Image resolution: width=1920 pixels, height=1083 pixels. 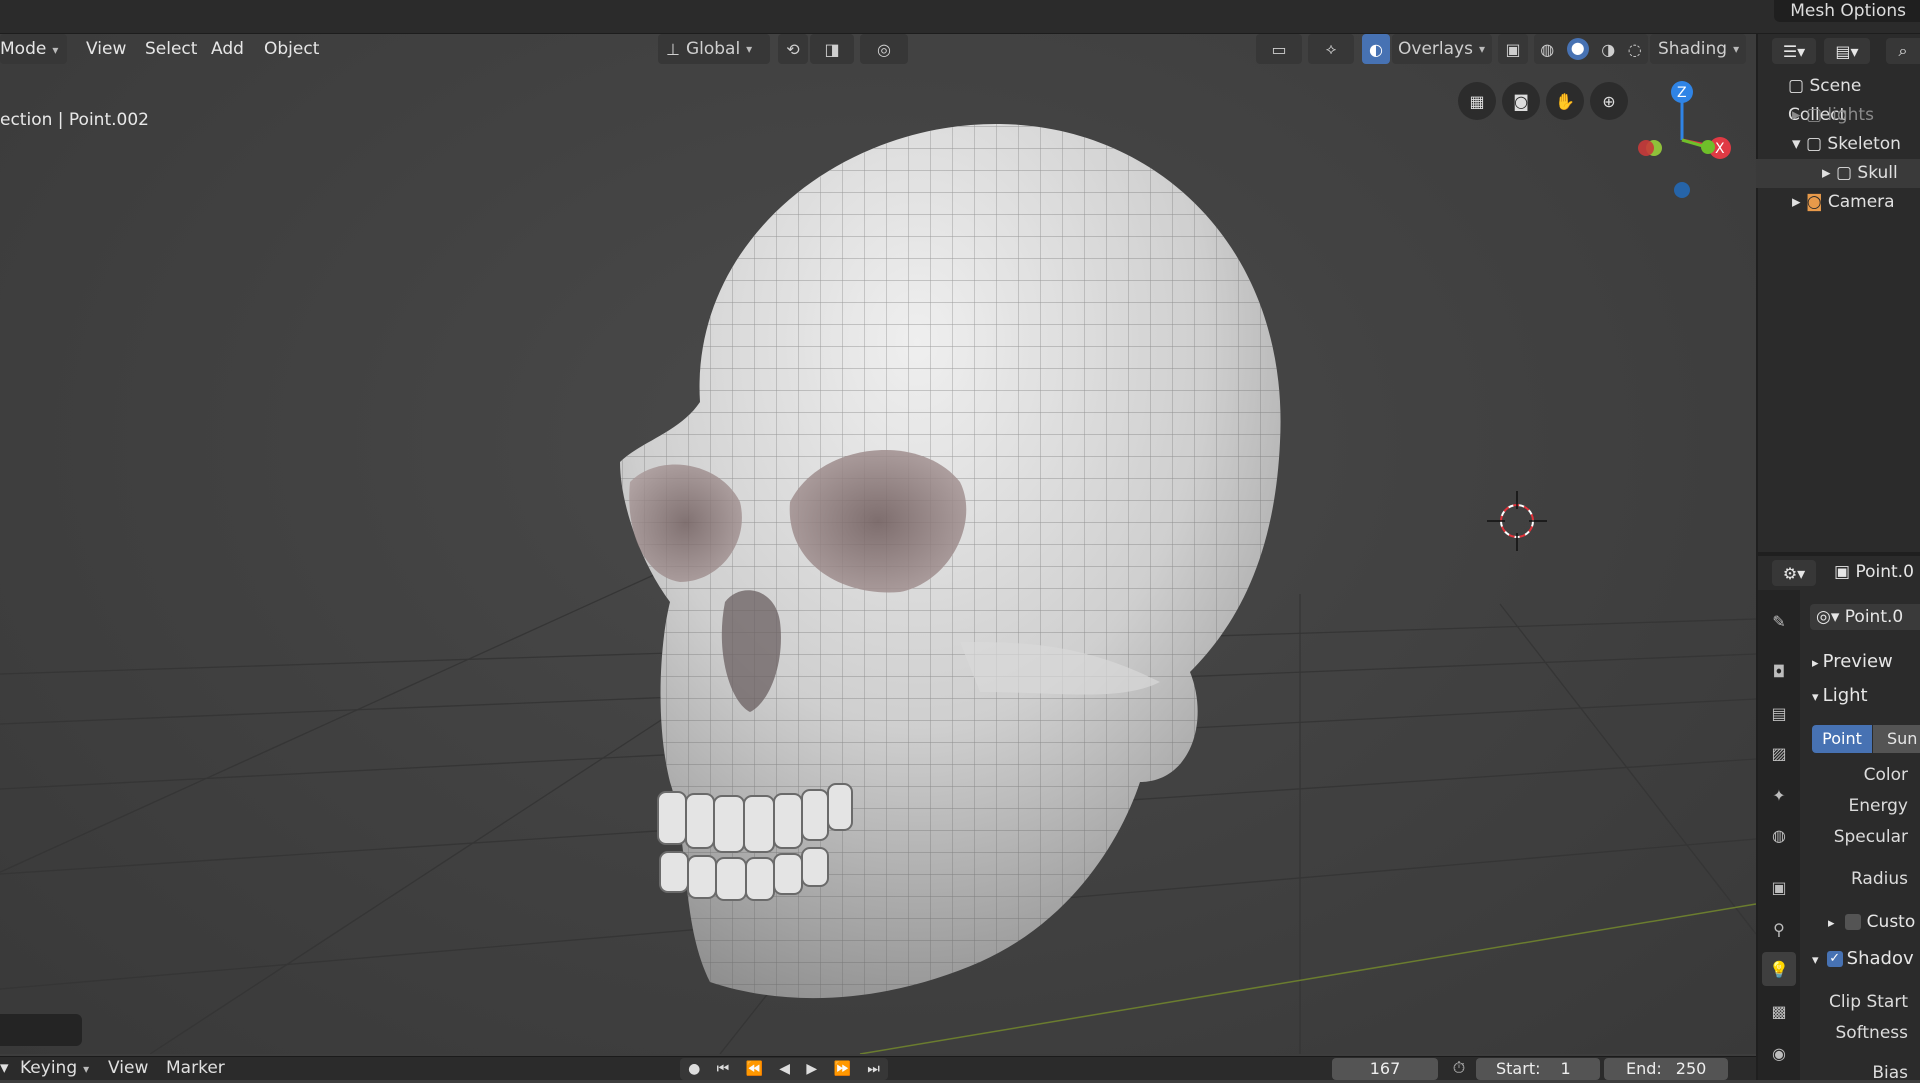 What do you see at coordinates (1517, 521) in the screenshot?
I see `3d-cursor` at bounding box center [1517, 521].